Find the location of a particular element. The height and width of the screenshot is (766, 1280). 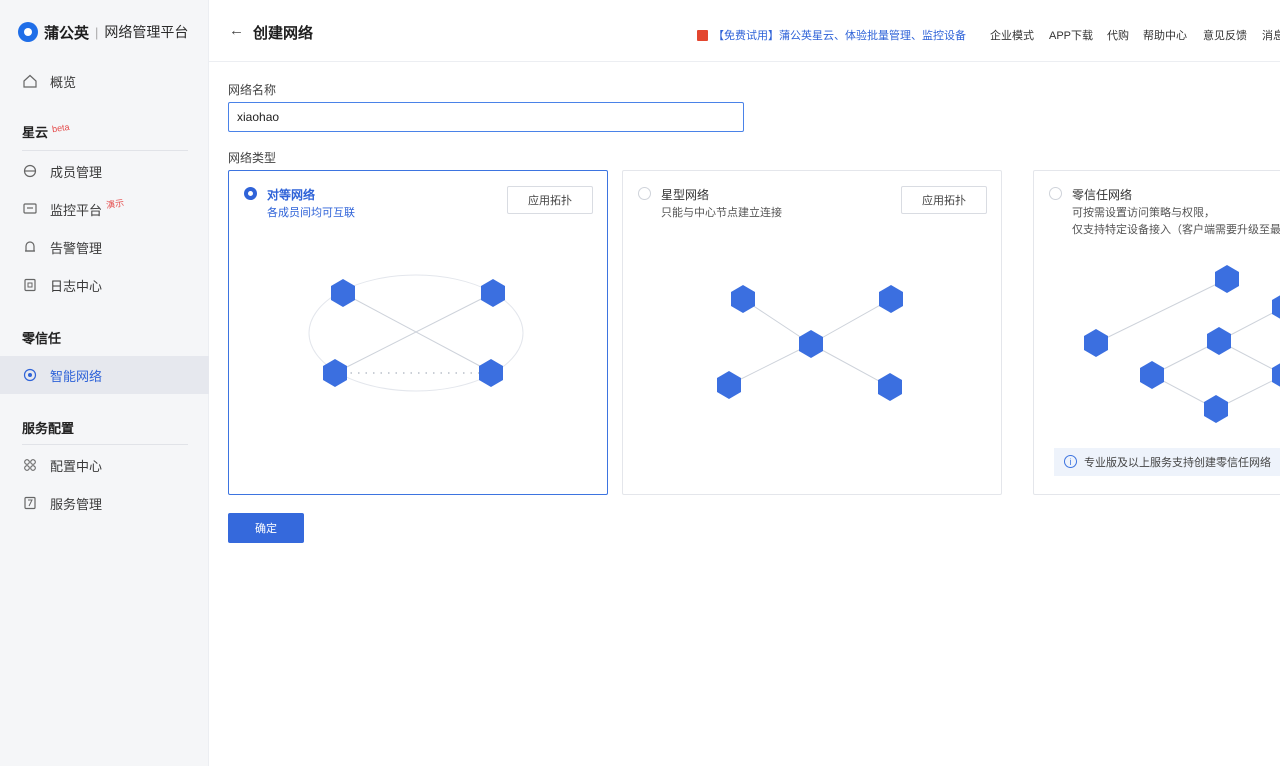

card-description: 可按需设置访问策略与权限， 仅支持特定设备接入（客户端需要升级至最新 is located at coordinates (1176, 221).